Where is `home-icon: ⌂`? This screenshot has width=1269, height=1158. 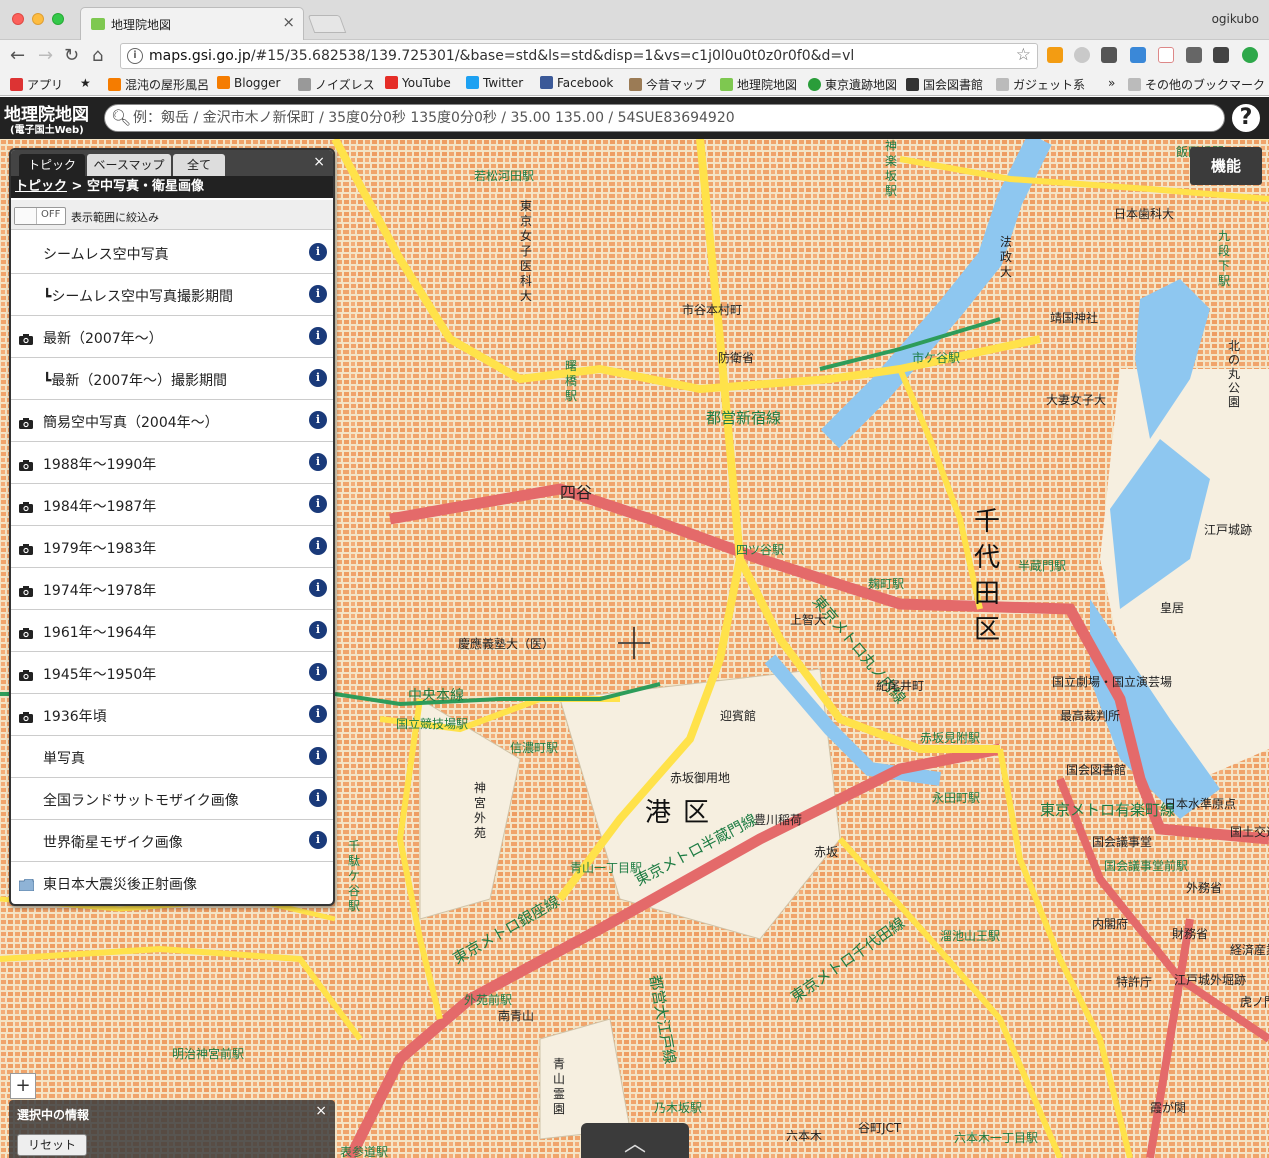 home-icon: ⌂ is located at coordinates (97, 55).